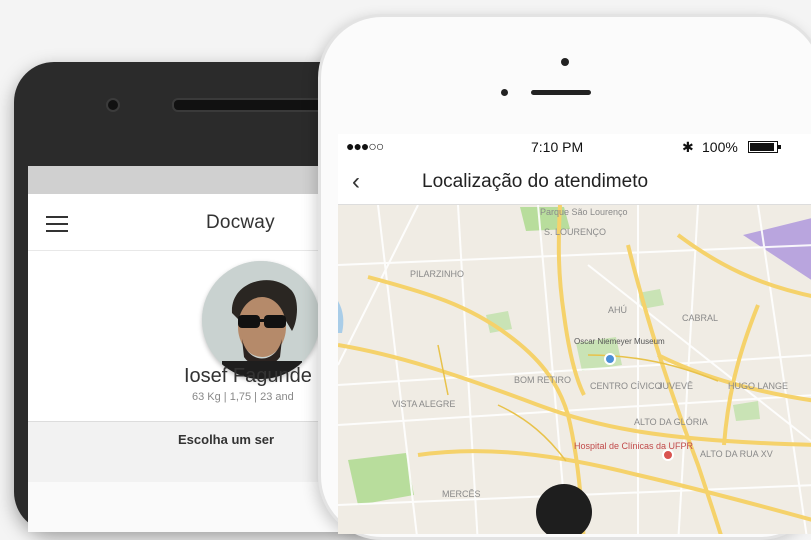 The image size is (811, 540). I want to click on map-label-alto-da-gloria: ALTO DA GLÓRIA, so click(671, 422).